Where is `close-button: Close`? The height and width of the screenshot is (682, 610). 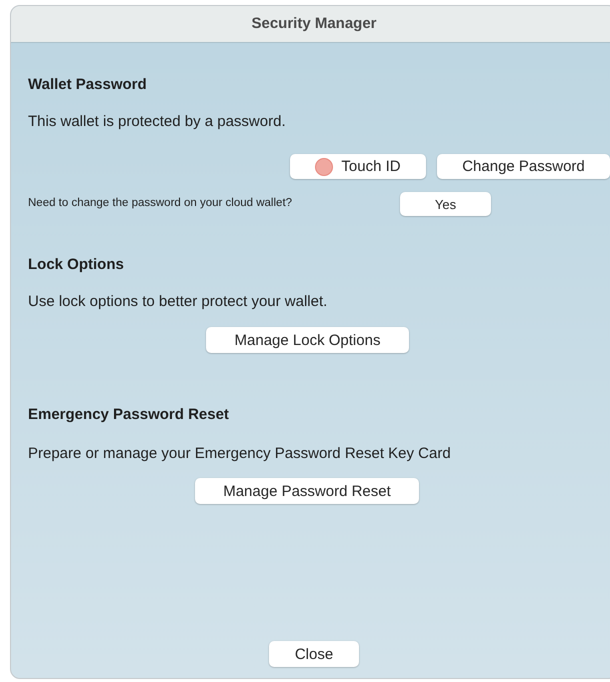 close-button: Close is located at coordinates (314, 654).